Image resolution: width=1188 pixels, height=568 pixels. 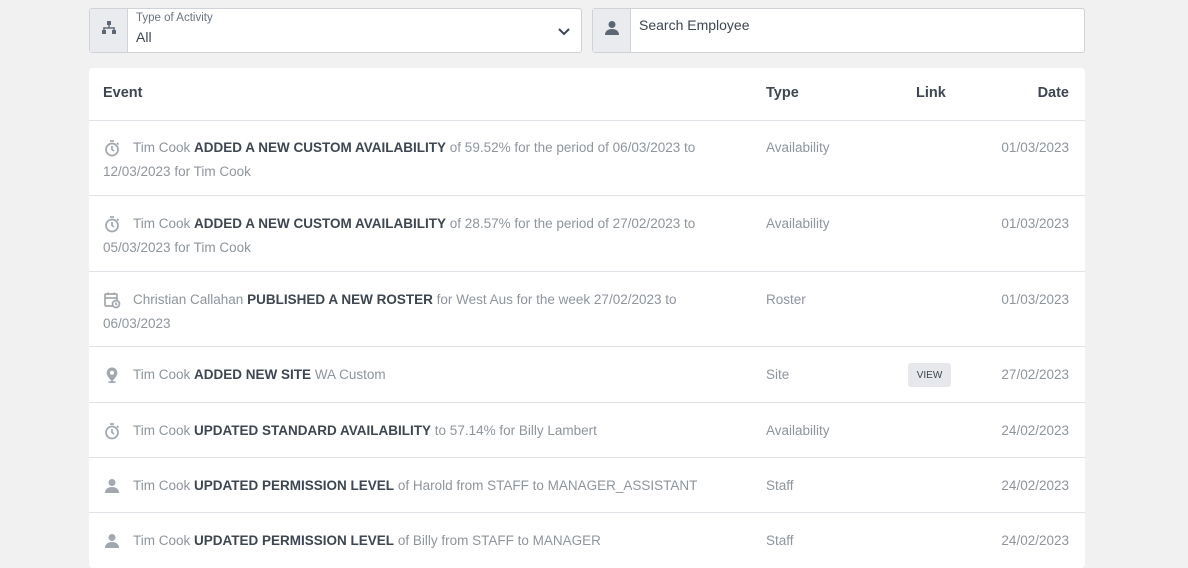 What do you see at coordinates (587, 30) in the screenshot?
I see `filter-bar: Type of Activity All` at bounding box center [587, 30].